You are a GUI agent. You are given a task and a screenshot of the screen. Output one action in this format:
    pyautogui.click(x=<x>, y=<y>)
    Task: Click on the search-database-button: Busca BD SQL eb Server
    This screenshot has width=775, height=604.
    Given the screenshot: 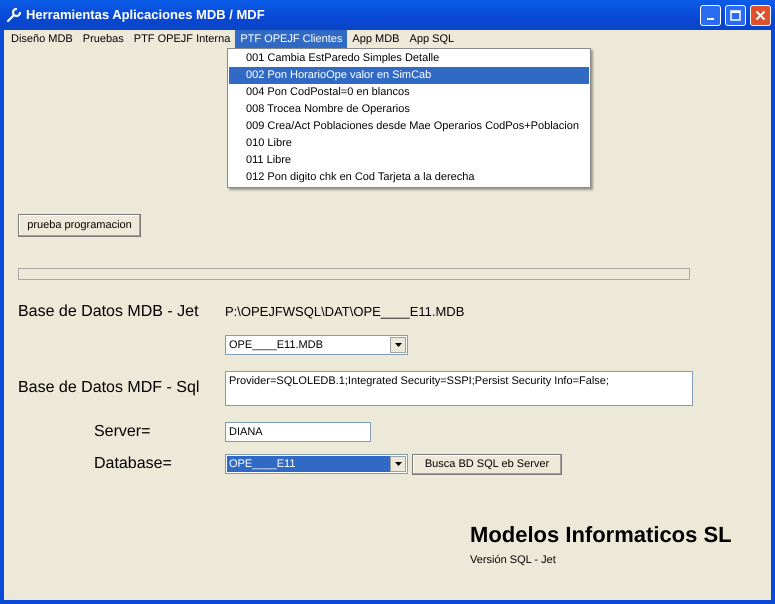 What is the action you would take?
    pyautogui.click(x=487, y=464)
    